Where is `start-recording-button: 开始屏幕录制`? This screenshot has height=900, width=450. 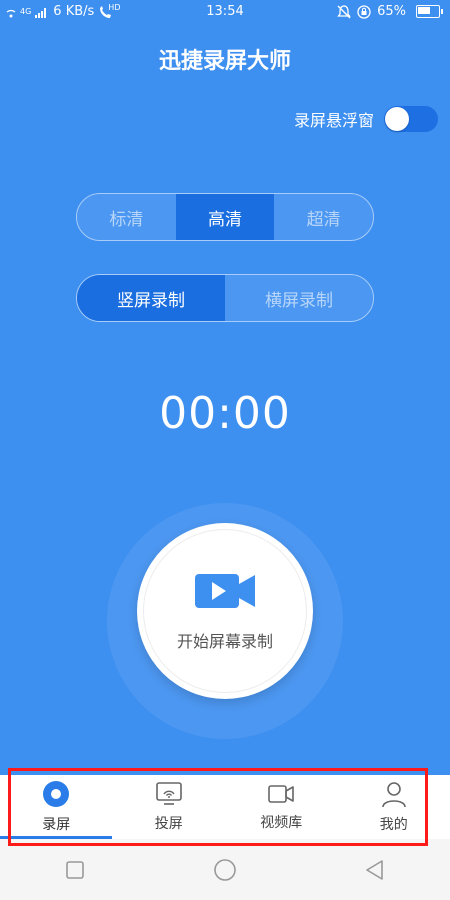
start-recording-button: 开始屏幕录制 is located at coordinates (225, 611).